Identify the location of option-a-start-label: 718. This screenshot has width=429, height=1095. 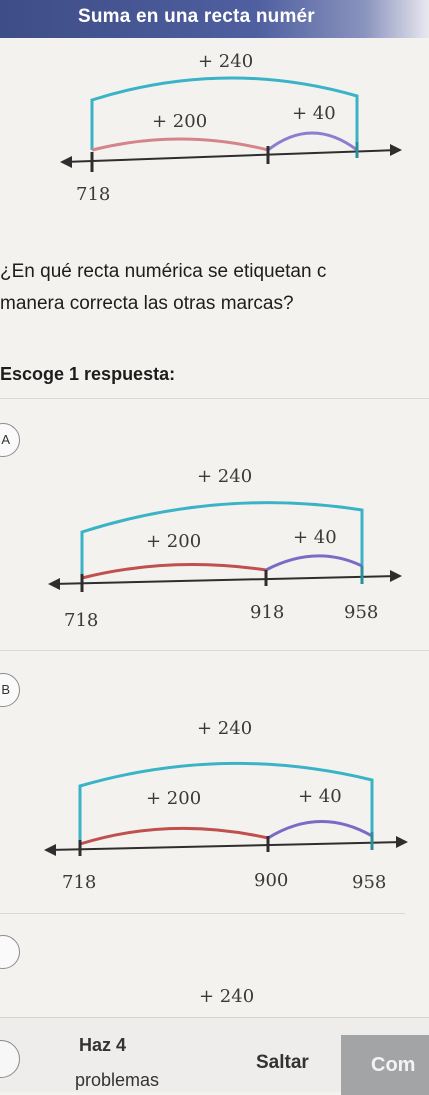
(81, 620).